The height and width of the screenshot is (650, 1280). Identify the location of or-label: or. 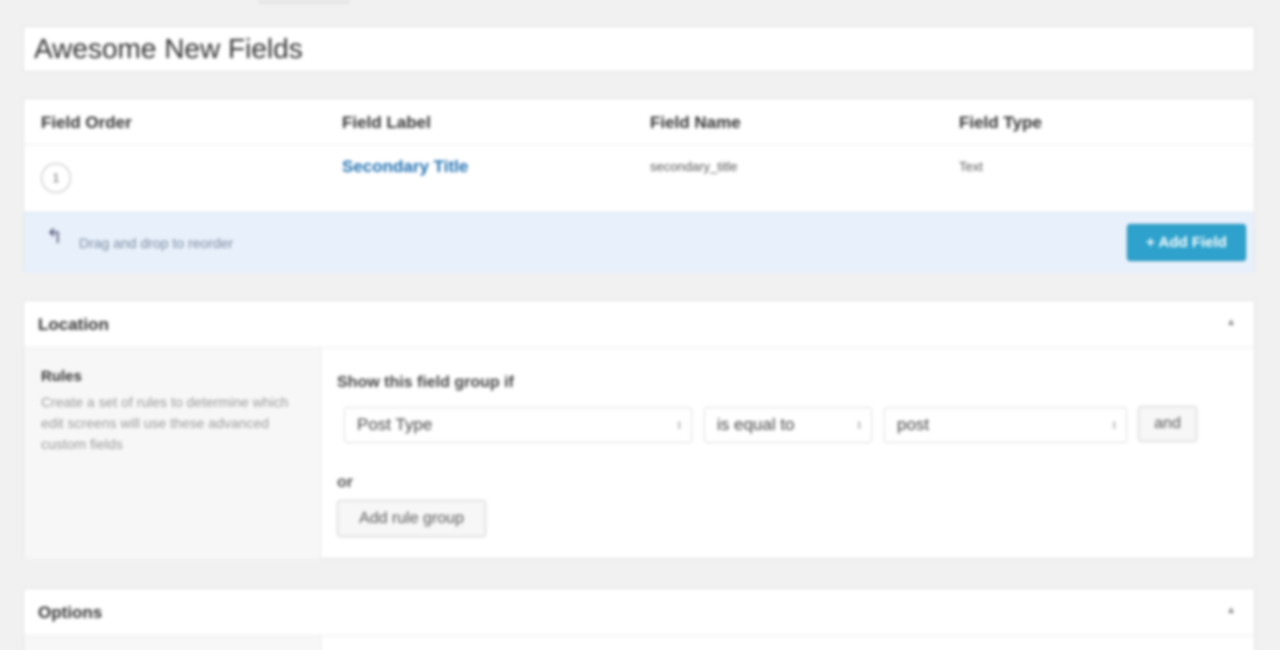
(345, 482).